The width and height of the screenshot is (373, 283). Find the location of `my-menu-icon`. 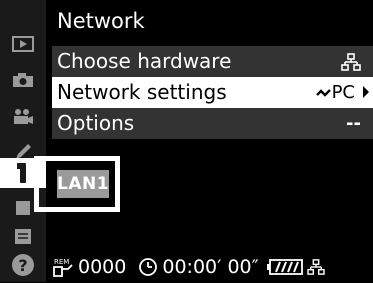

my-menu-icon is located at coordinates (23, 236).